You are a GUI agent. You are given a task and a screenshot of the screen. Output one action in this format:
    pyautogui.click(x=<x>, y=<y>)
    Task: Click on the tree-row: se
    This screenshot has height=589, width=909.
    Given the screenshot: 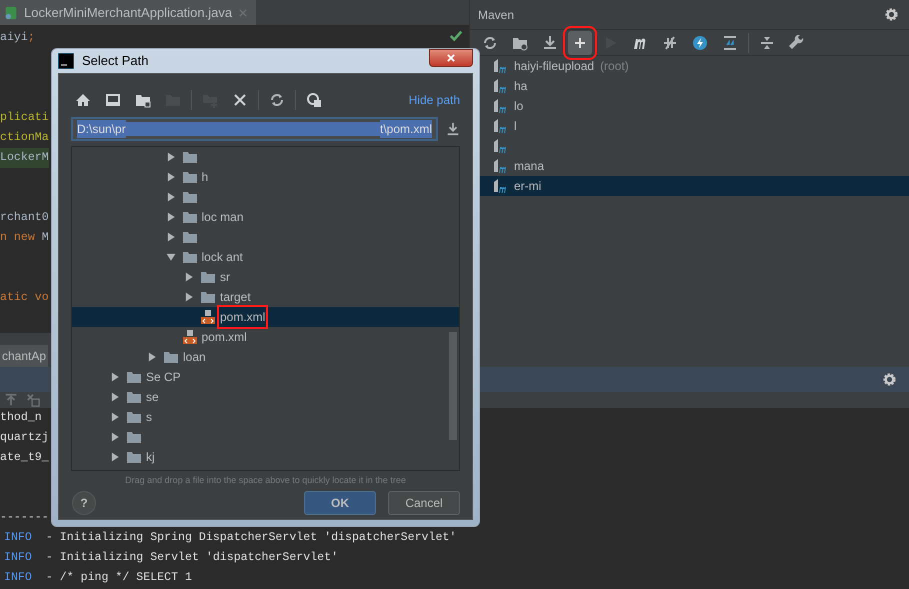 What is the action you would take?
    pyautogui.click(x=265, y=397)
    